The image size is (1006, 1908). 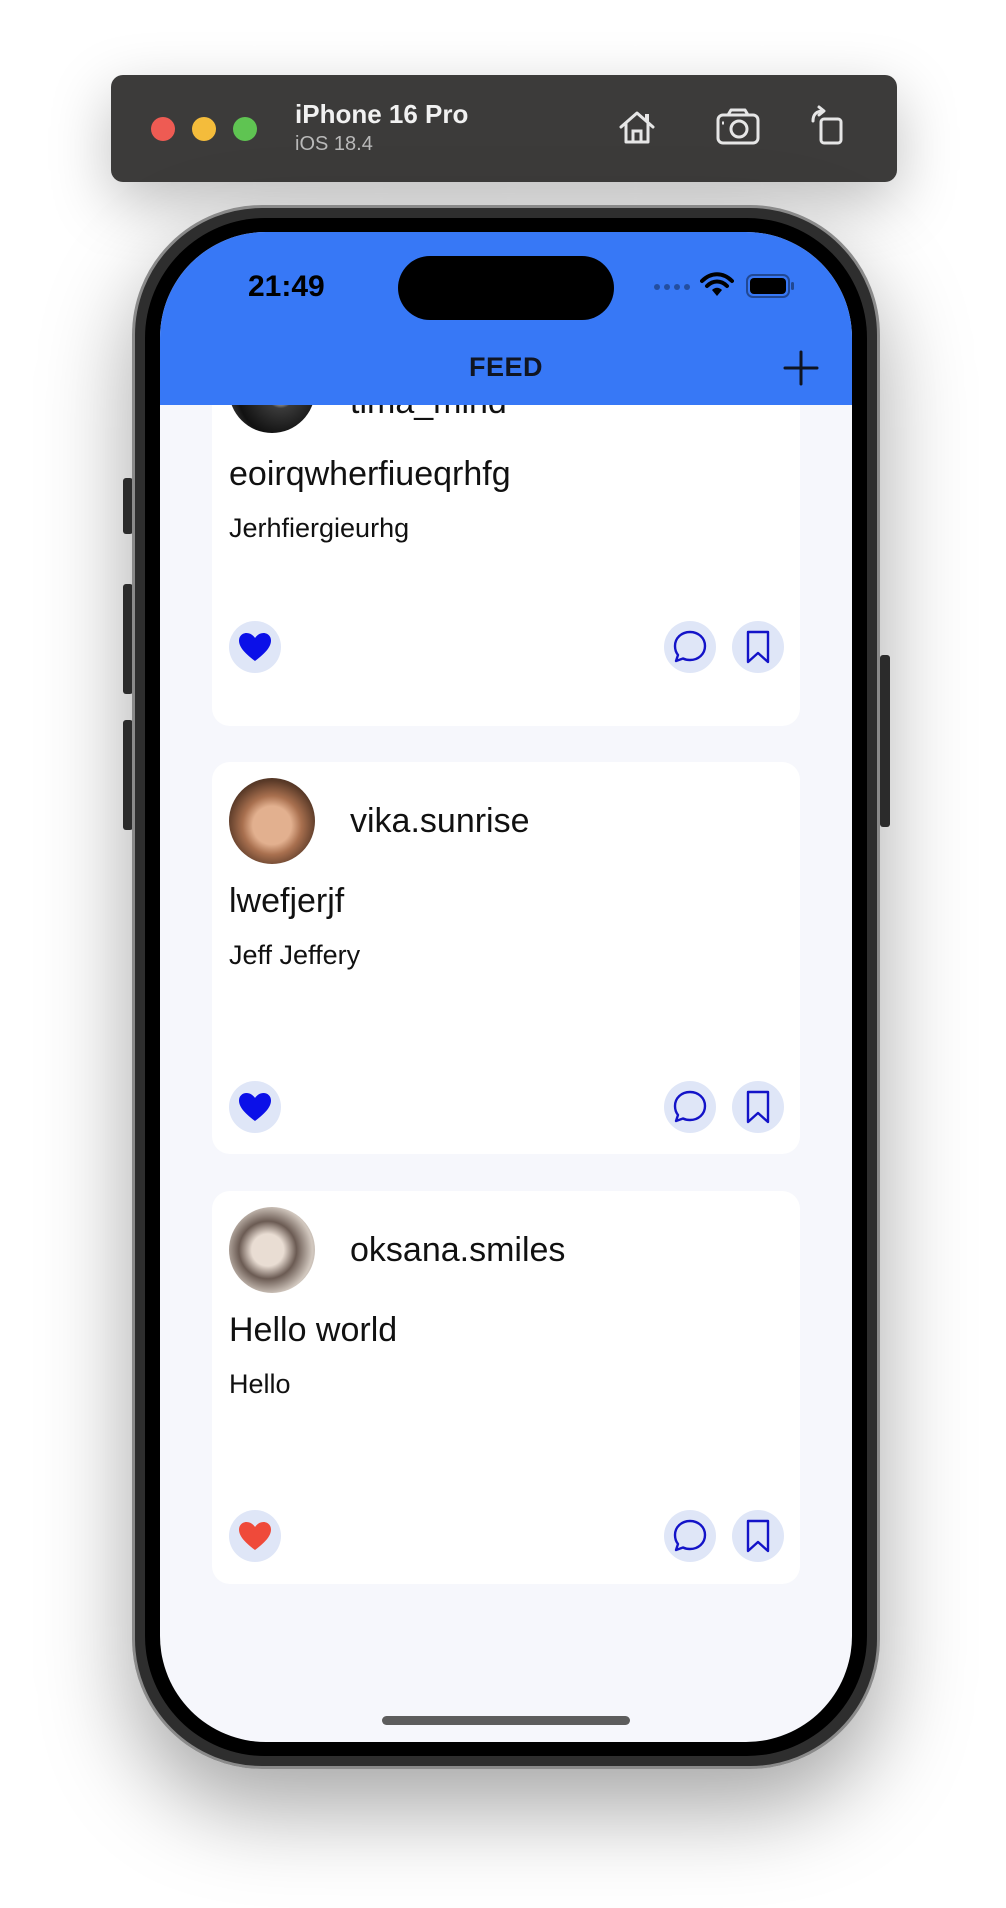 I want to click on battery-icon, so click(x=770, y=286).